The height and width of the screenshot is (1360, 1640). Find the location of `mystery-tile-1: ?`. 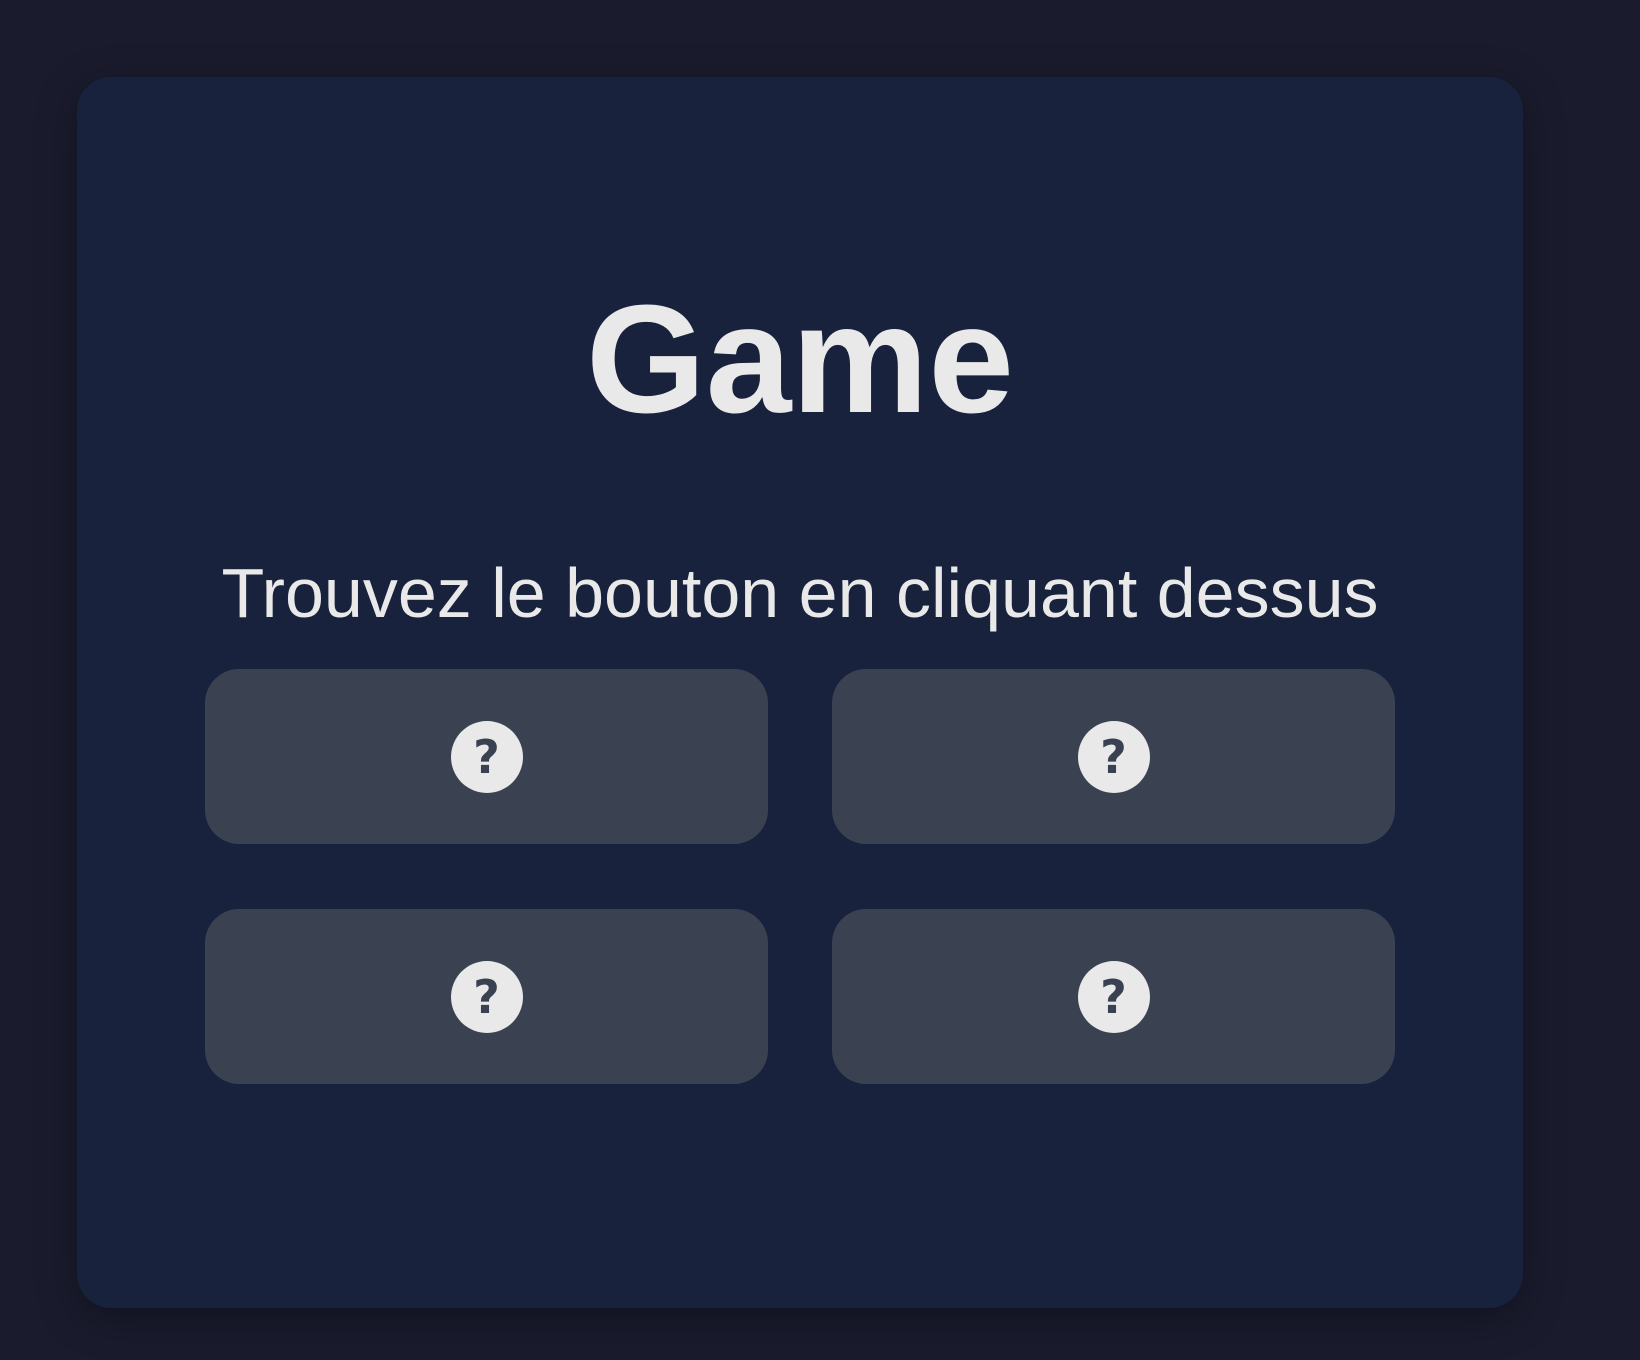

mystery-tile-1: ? is located at coordinates (486, 756).